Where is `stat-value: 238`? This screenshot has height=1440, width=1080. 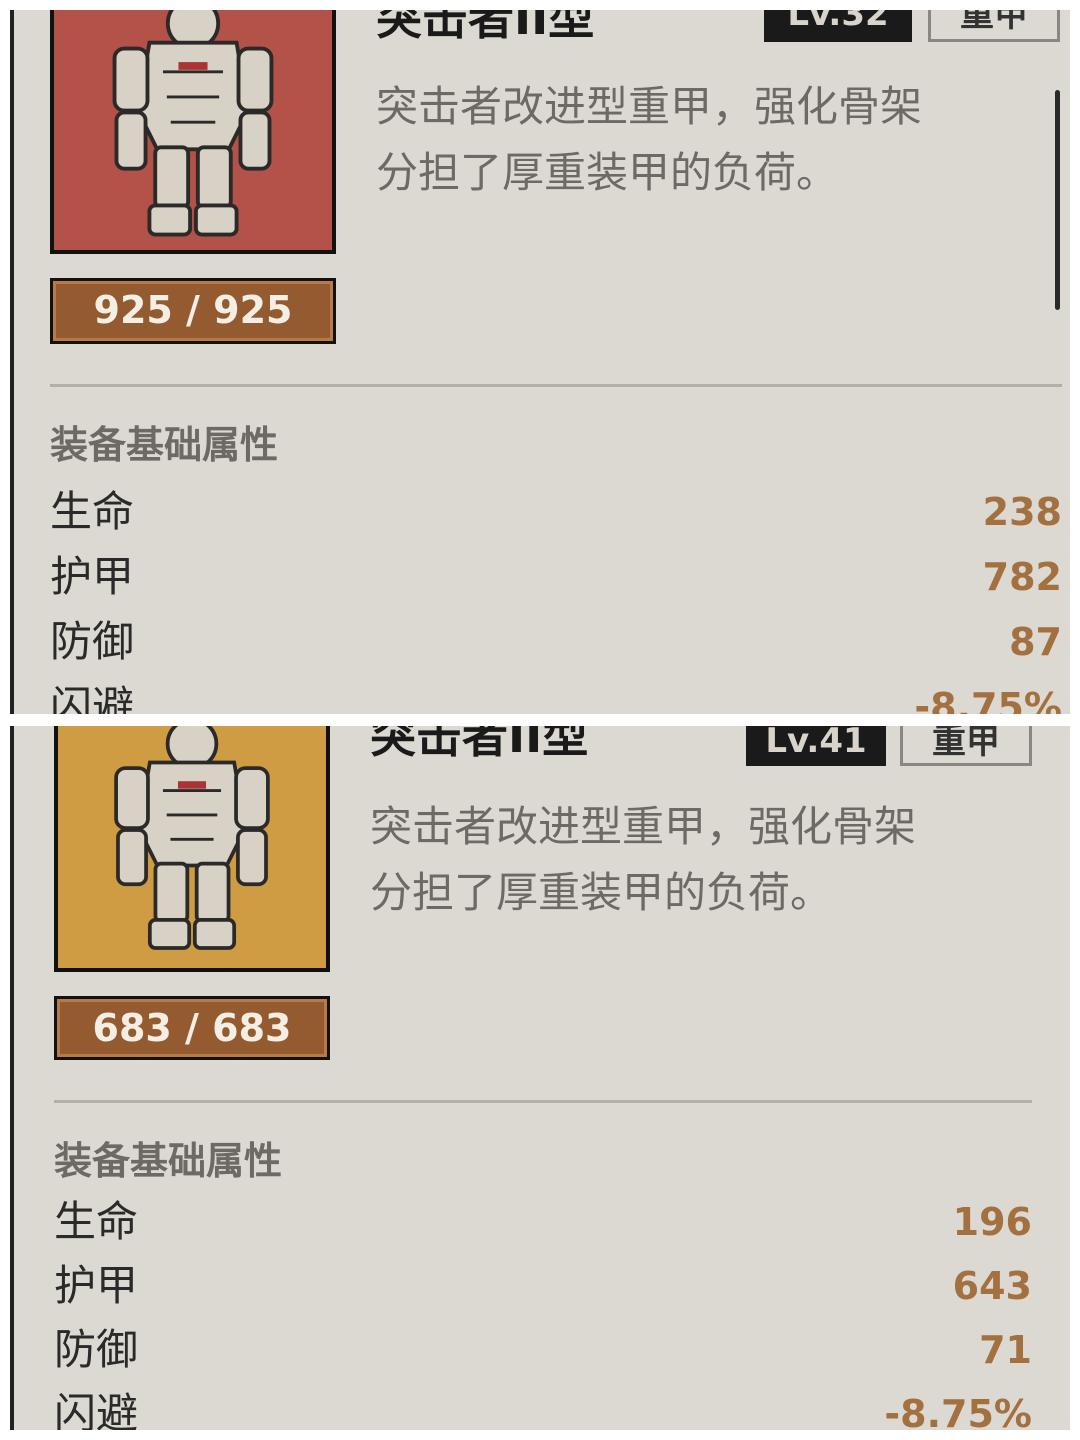 stat-value: 238 is located at coordinates (1022, 512).